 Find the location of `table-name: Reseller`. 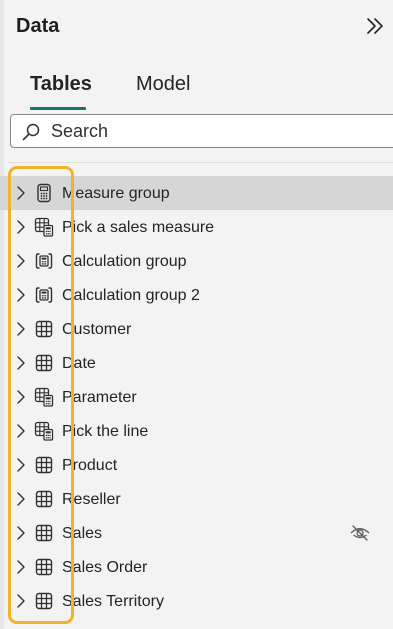

table-name: Reseller is located at coordinates (91, 499).